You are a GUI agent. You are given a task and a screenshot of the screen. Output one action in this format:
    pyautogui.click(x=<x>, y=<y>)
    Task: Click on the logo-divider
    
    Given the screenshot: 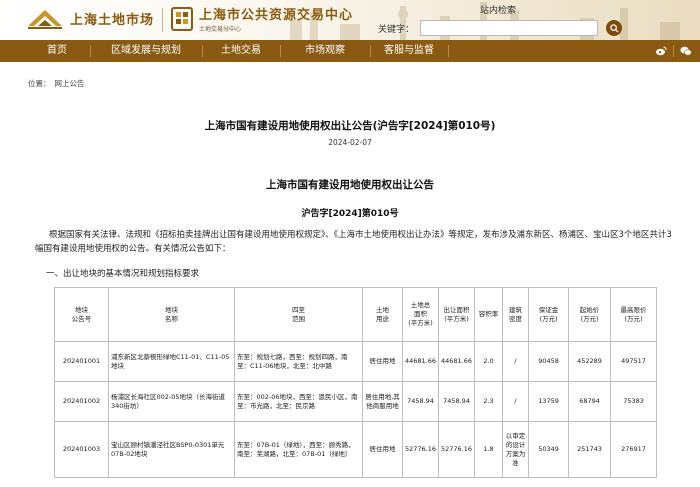 What is the action you would take?
    pyautogui.click(x=162, y=20)
    